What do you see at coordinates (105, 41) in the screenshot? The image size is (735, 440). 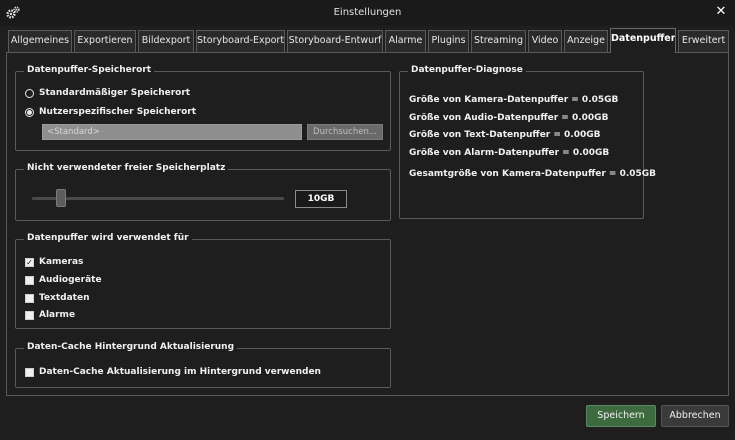 I see `tab-exportieren: Exportieren` at bounding box center [105, 41].